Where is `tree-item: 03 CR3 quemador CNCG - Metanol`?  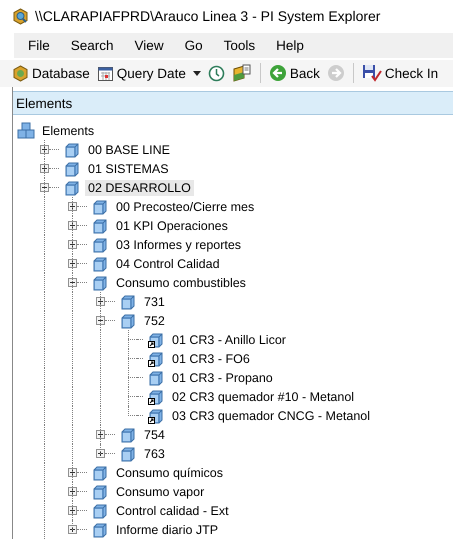 tree-item: 03 CR3 quemador CNCG - Metanol is located at coordinates (271, 416).